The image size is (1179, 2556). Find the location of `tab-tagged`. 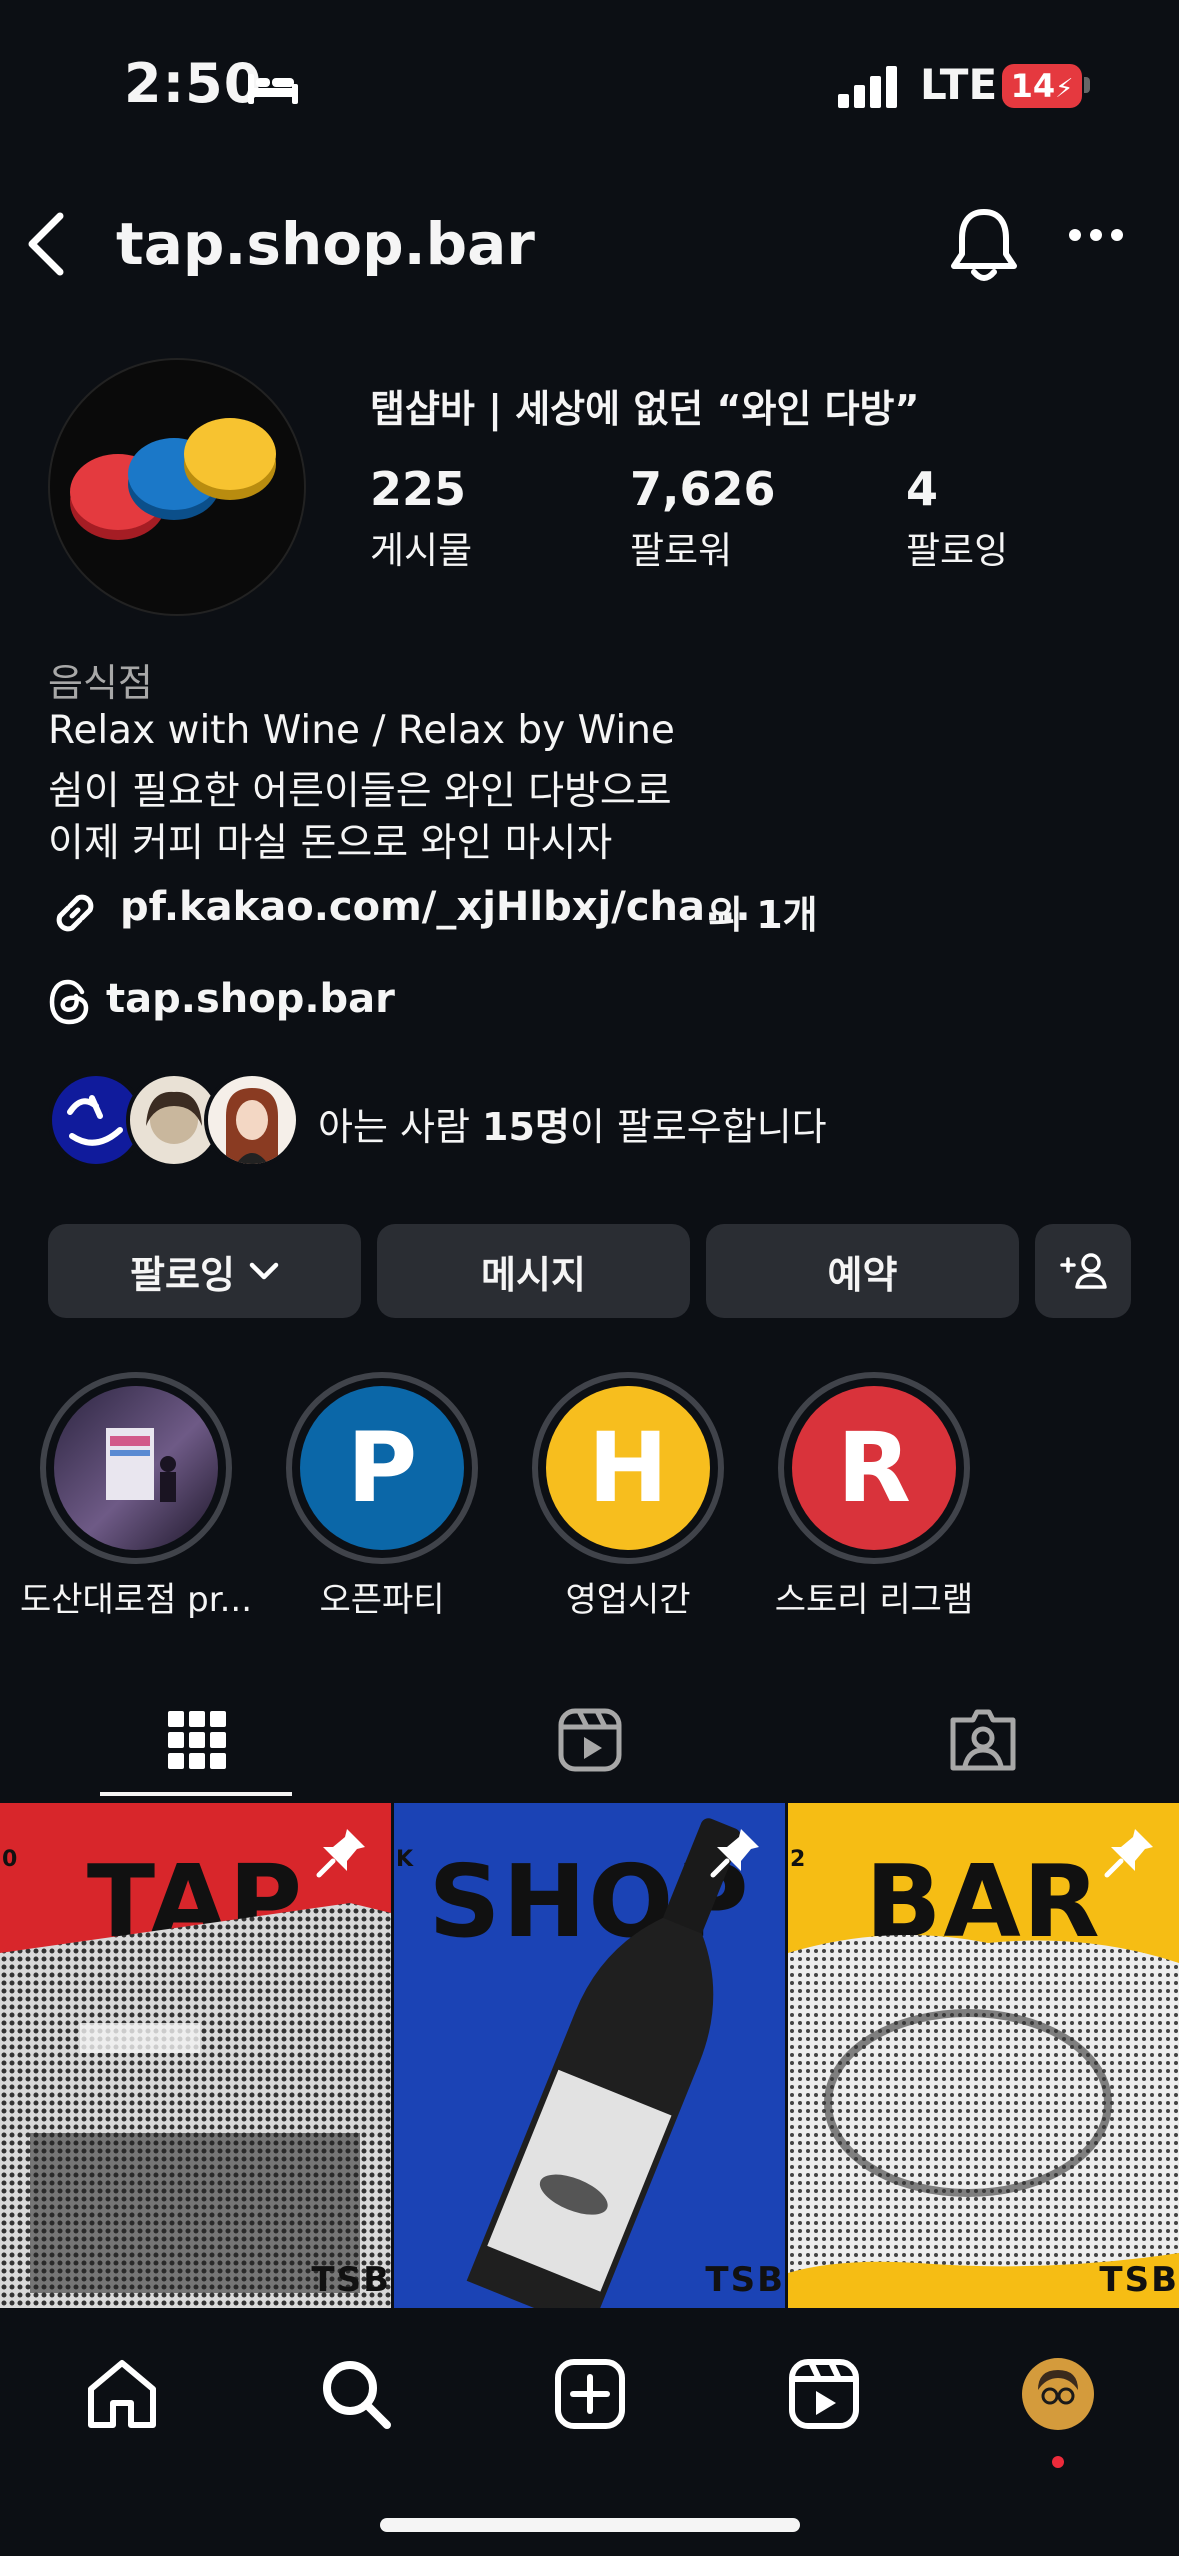

tab-tagged is located at coordinates (982, 1740).